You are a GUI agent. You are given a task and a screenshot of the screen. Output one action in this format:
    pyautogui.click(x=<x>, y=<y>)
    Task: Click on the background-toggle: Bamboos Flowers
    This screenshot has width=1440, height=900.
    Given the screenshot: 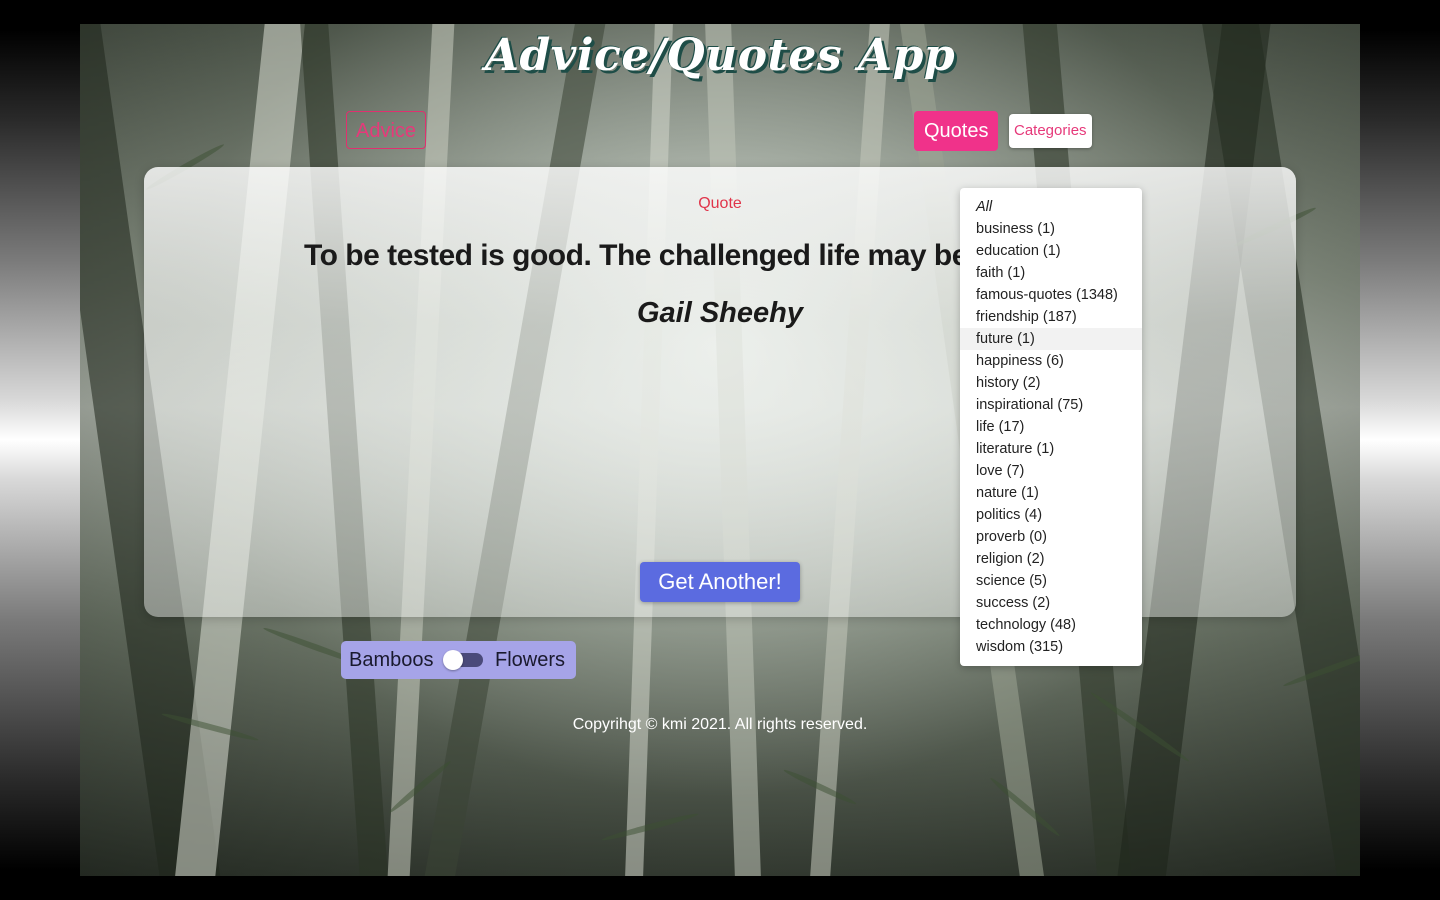 What is the action you would take?
    pyautogui.click(x=458, y=660)
    